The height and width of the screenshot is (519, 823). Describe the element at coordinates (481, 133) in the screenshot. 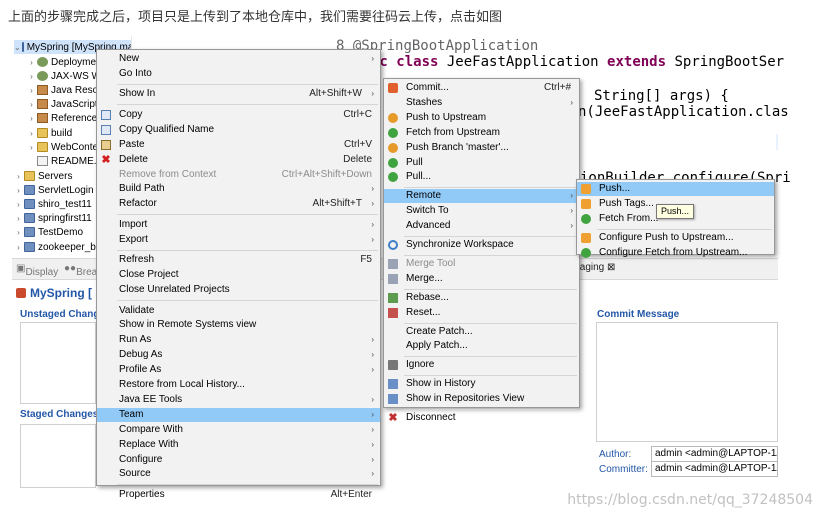

I see `team-item-fetch-from-upstream: Fetch from Upstream` at that location.